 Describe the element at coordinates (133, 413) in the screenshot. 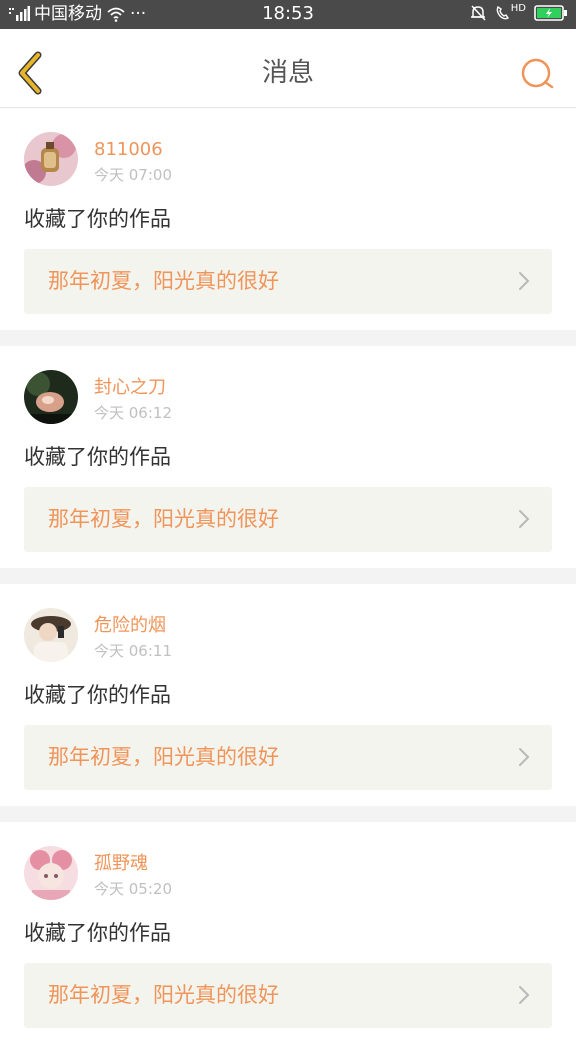

I see `timestamp: 今天 06:12` at that location.